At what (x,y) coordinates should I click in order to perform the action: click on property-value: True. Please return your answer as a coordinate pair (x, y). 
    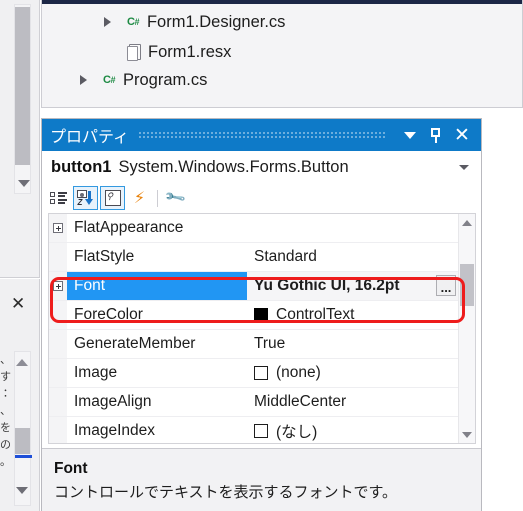
    Looking at the image, I should click on (352, 344).